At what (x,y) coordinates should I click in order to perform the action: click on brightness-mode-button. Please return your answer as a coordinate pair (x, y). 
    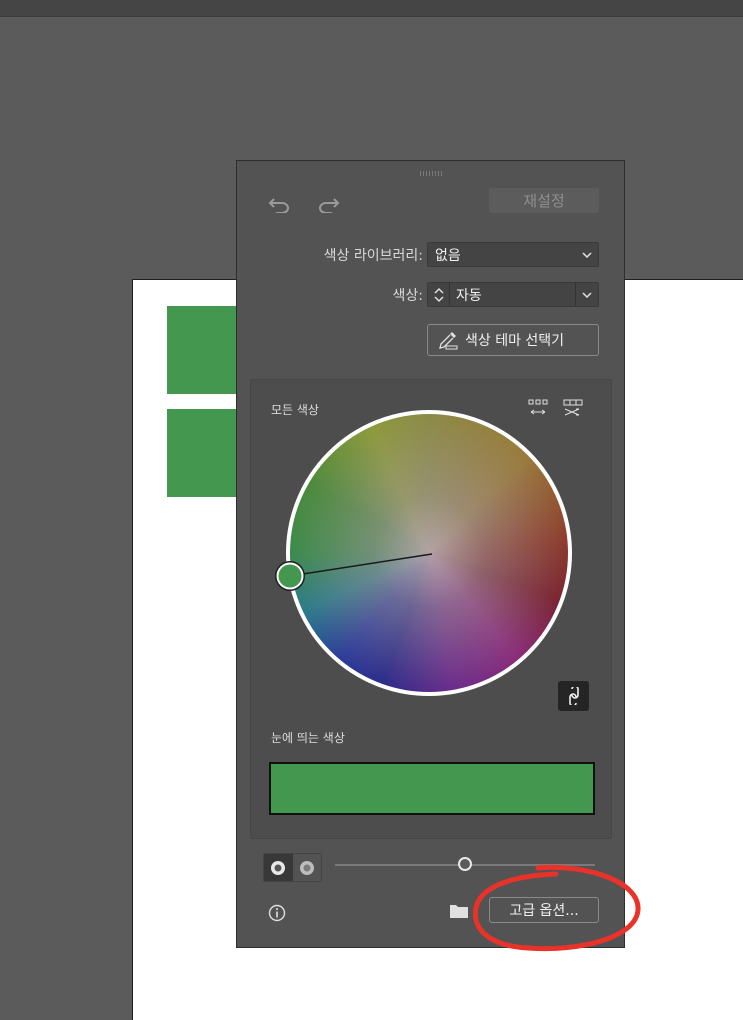
    Looking at the image, I should click on (307, 867).